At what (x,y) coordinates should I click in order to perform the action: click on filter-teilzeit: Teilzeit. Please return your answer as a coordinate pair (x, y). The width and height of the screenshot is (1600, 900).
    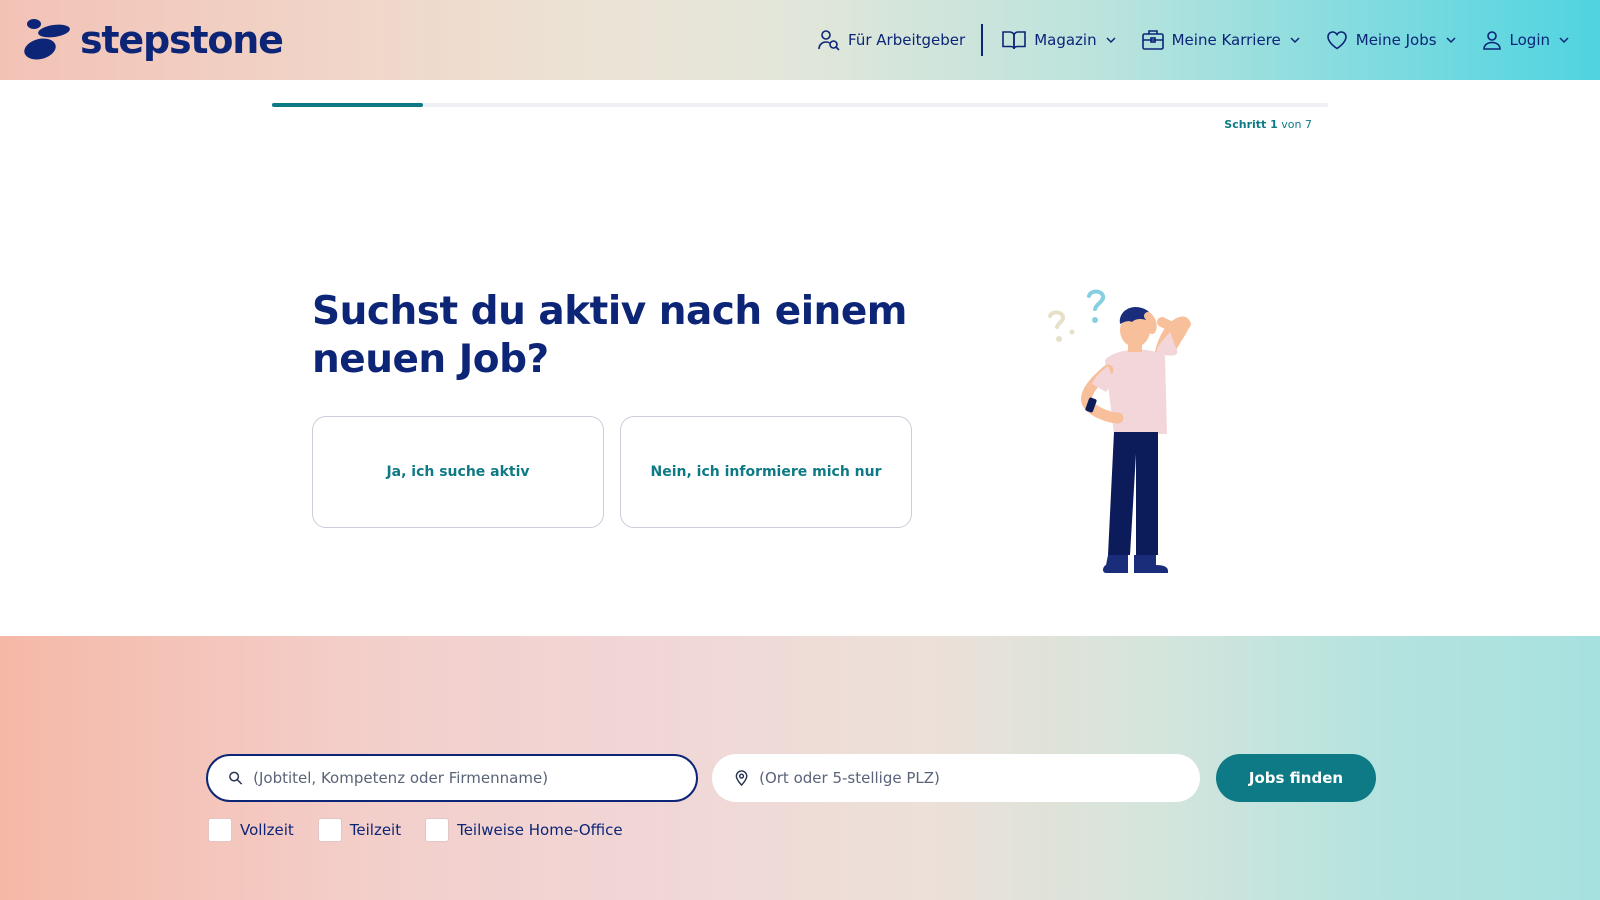
    Looking at the image, I should click on (359, 830).